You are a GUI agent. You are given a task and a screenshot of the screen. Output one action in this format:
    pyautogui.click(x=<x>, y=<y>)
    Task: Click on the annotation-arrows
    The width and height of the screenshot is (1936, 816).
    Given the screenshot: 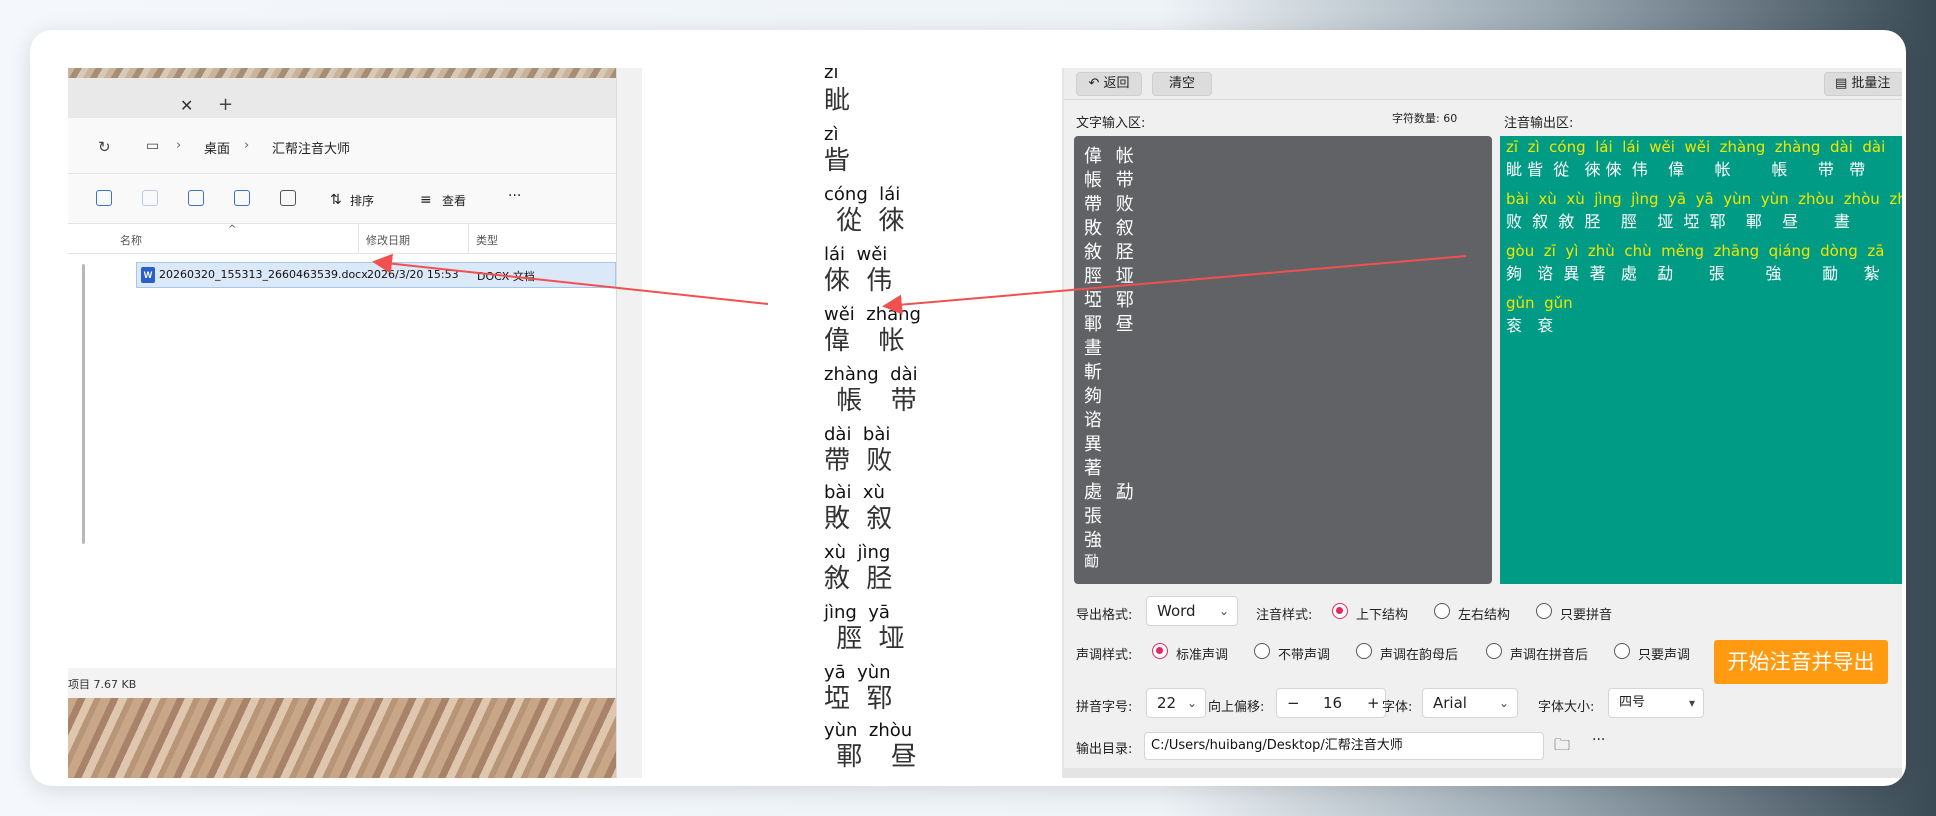 What is the action you would take?
    pyautogui.click(x=919, y=284)
    